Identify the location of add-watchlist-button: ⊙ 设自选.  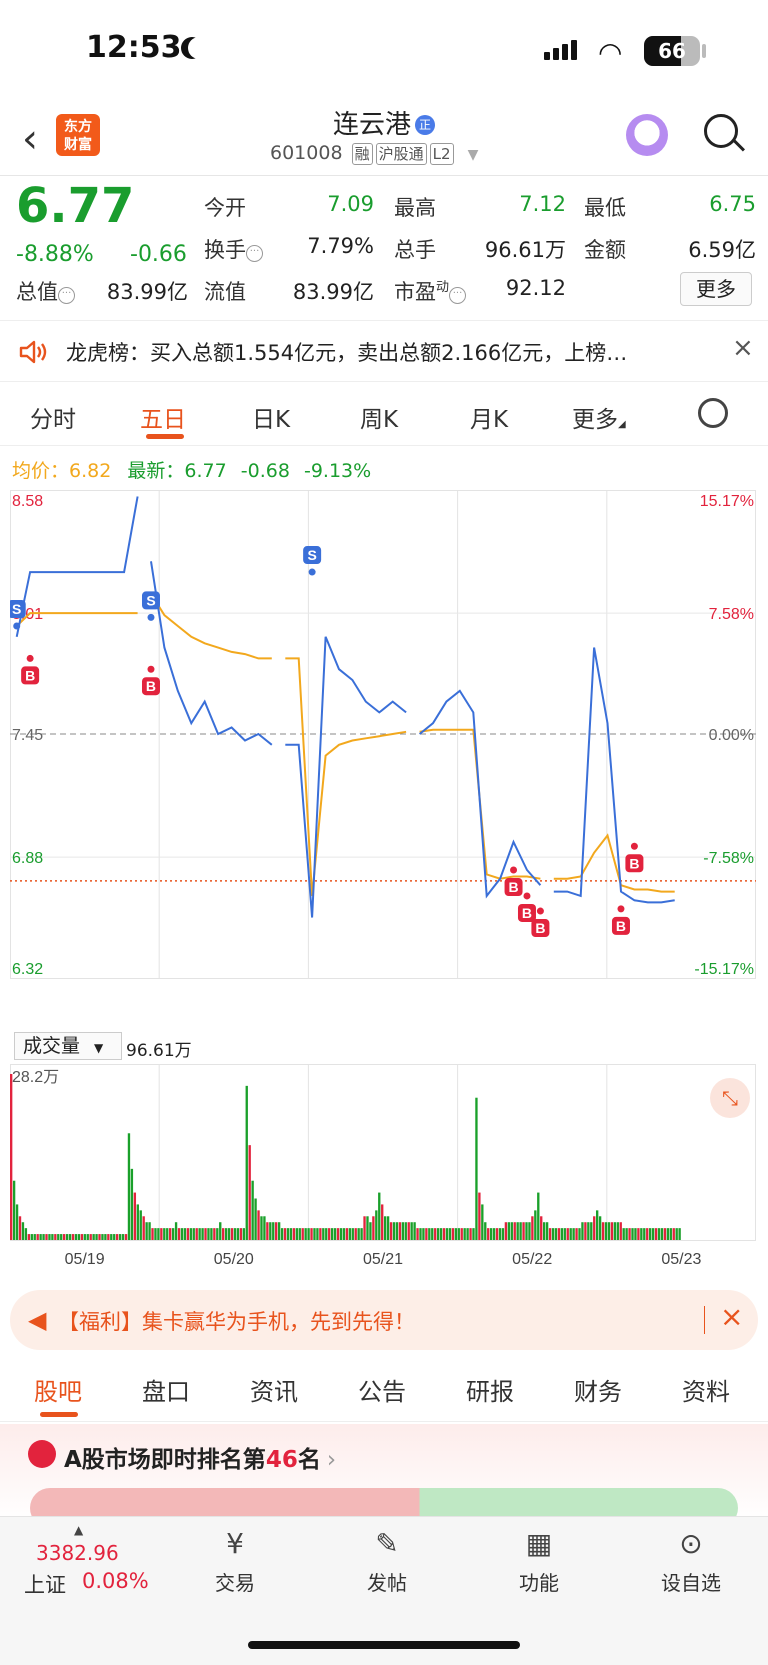
(691, 1561).